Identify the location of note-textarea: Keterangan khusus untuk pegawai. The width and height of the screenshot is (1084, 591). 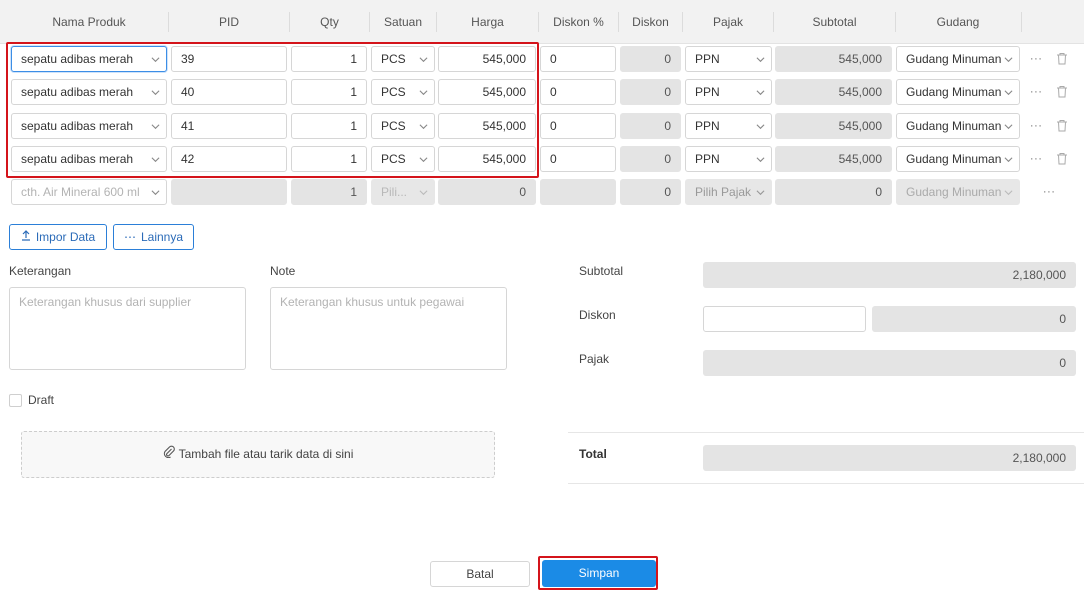
(388, 328).